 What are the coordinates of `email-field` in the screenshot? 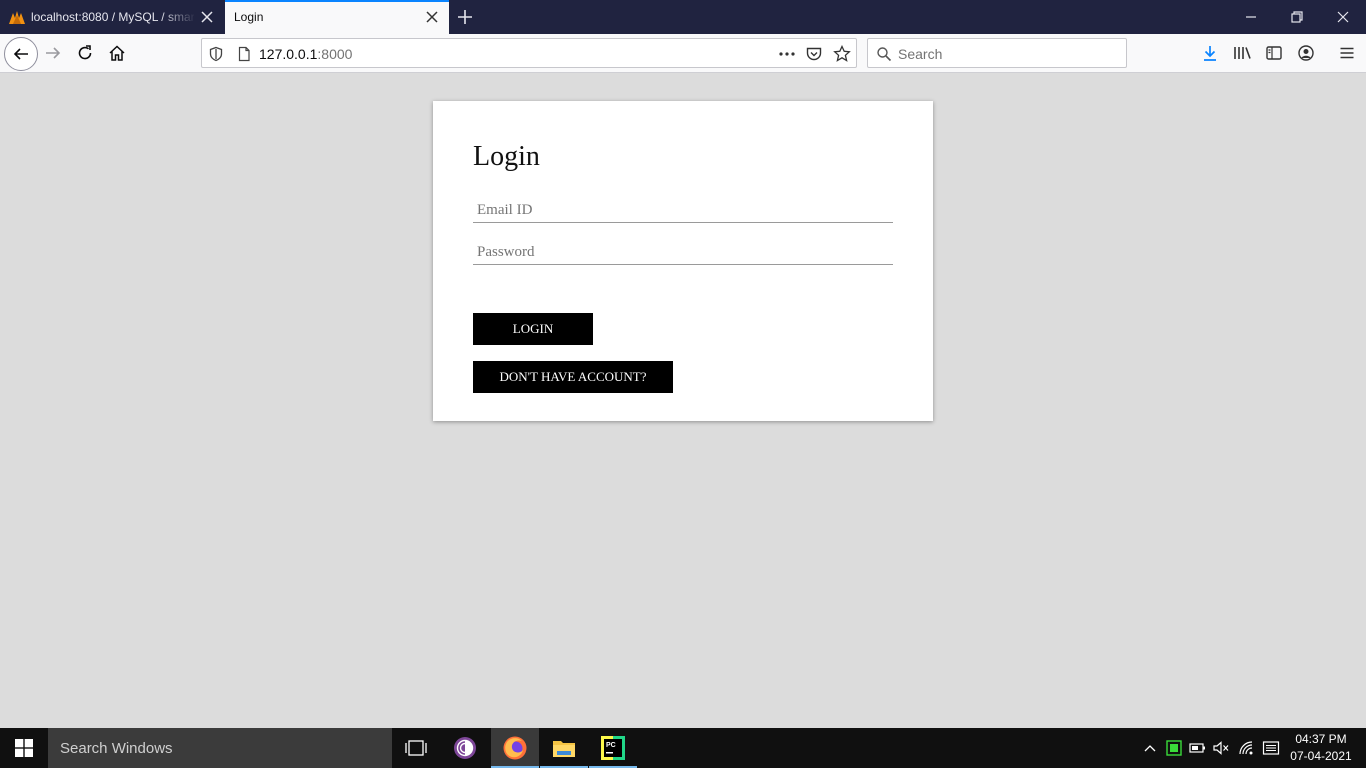 It's located at (683, 211).